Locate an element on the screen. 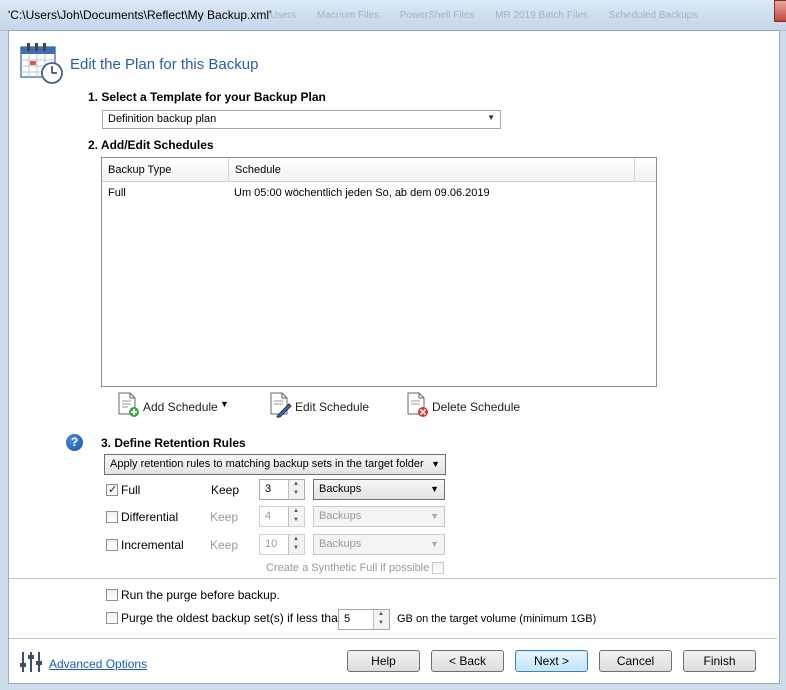 This screenshot has width=786, height=690. add-document-icon is located at coordinates (128, 404).